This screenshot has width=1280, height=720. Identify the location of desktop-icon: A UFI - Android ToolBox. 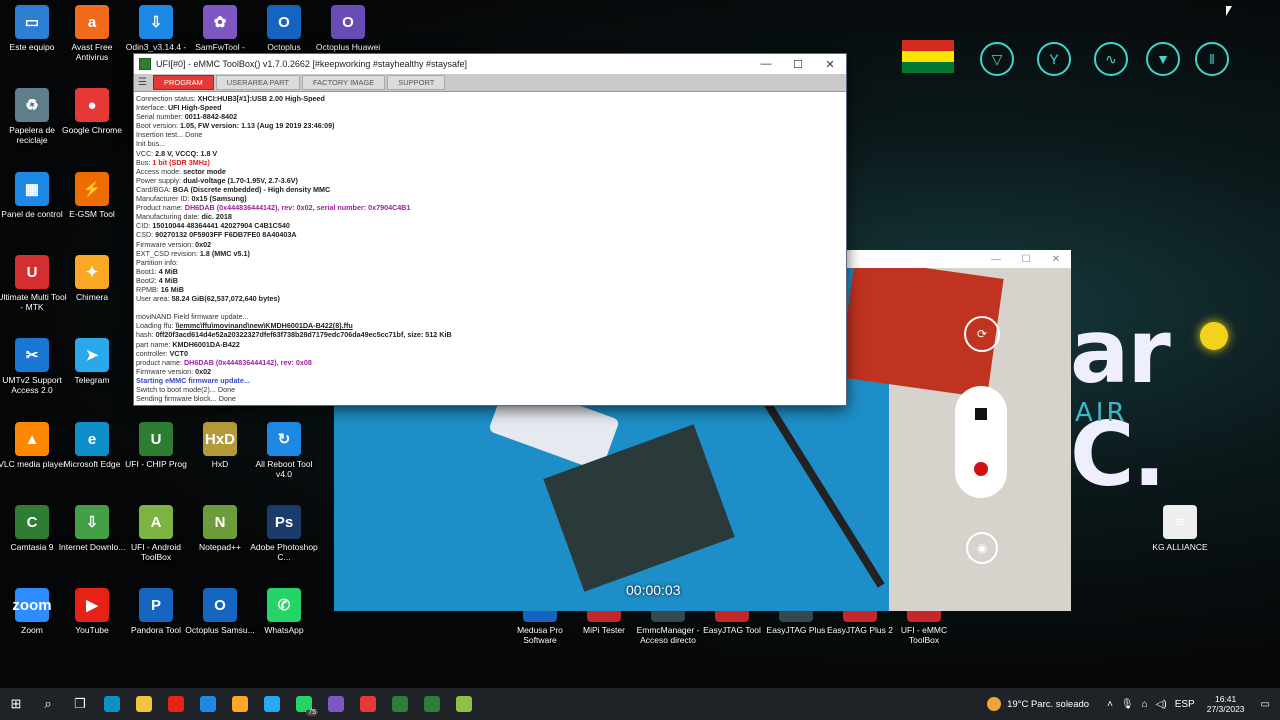
(156, 533).